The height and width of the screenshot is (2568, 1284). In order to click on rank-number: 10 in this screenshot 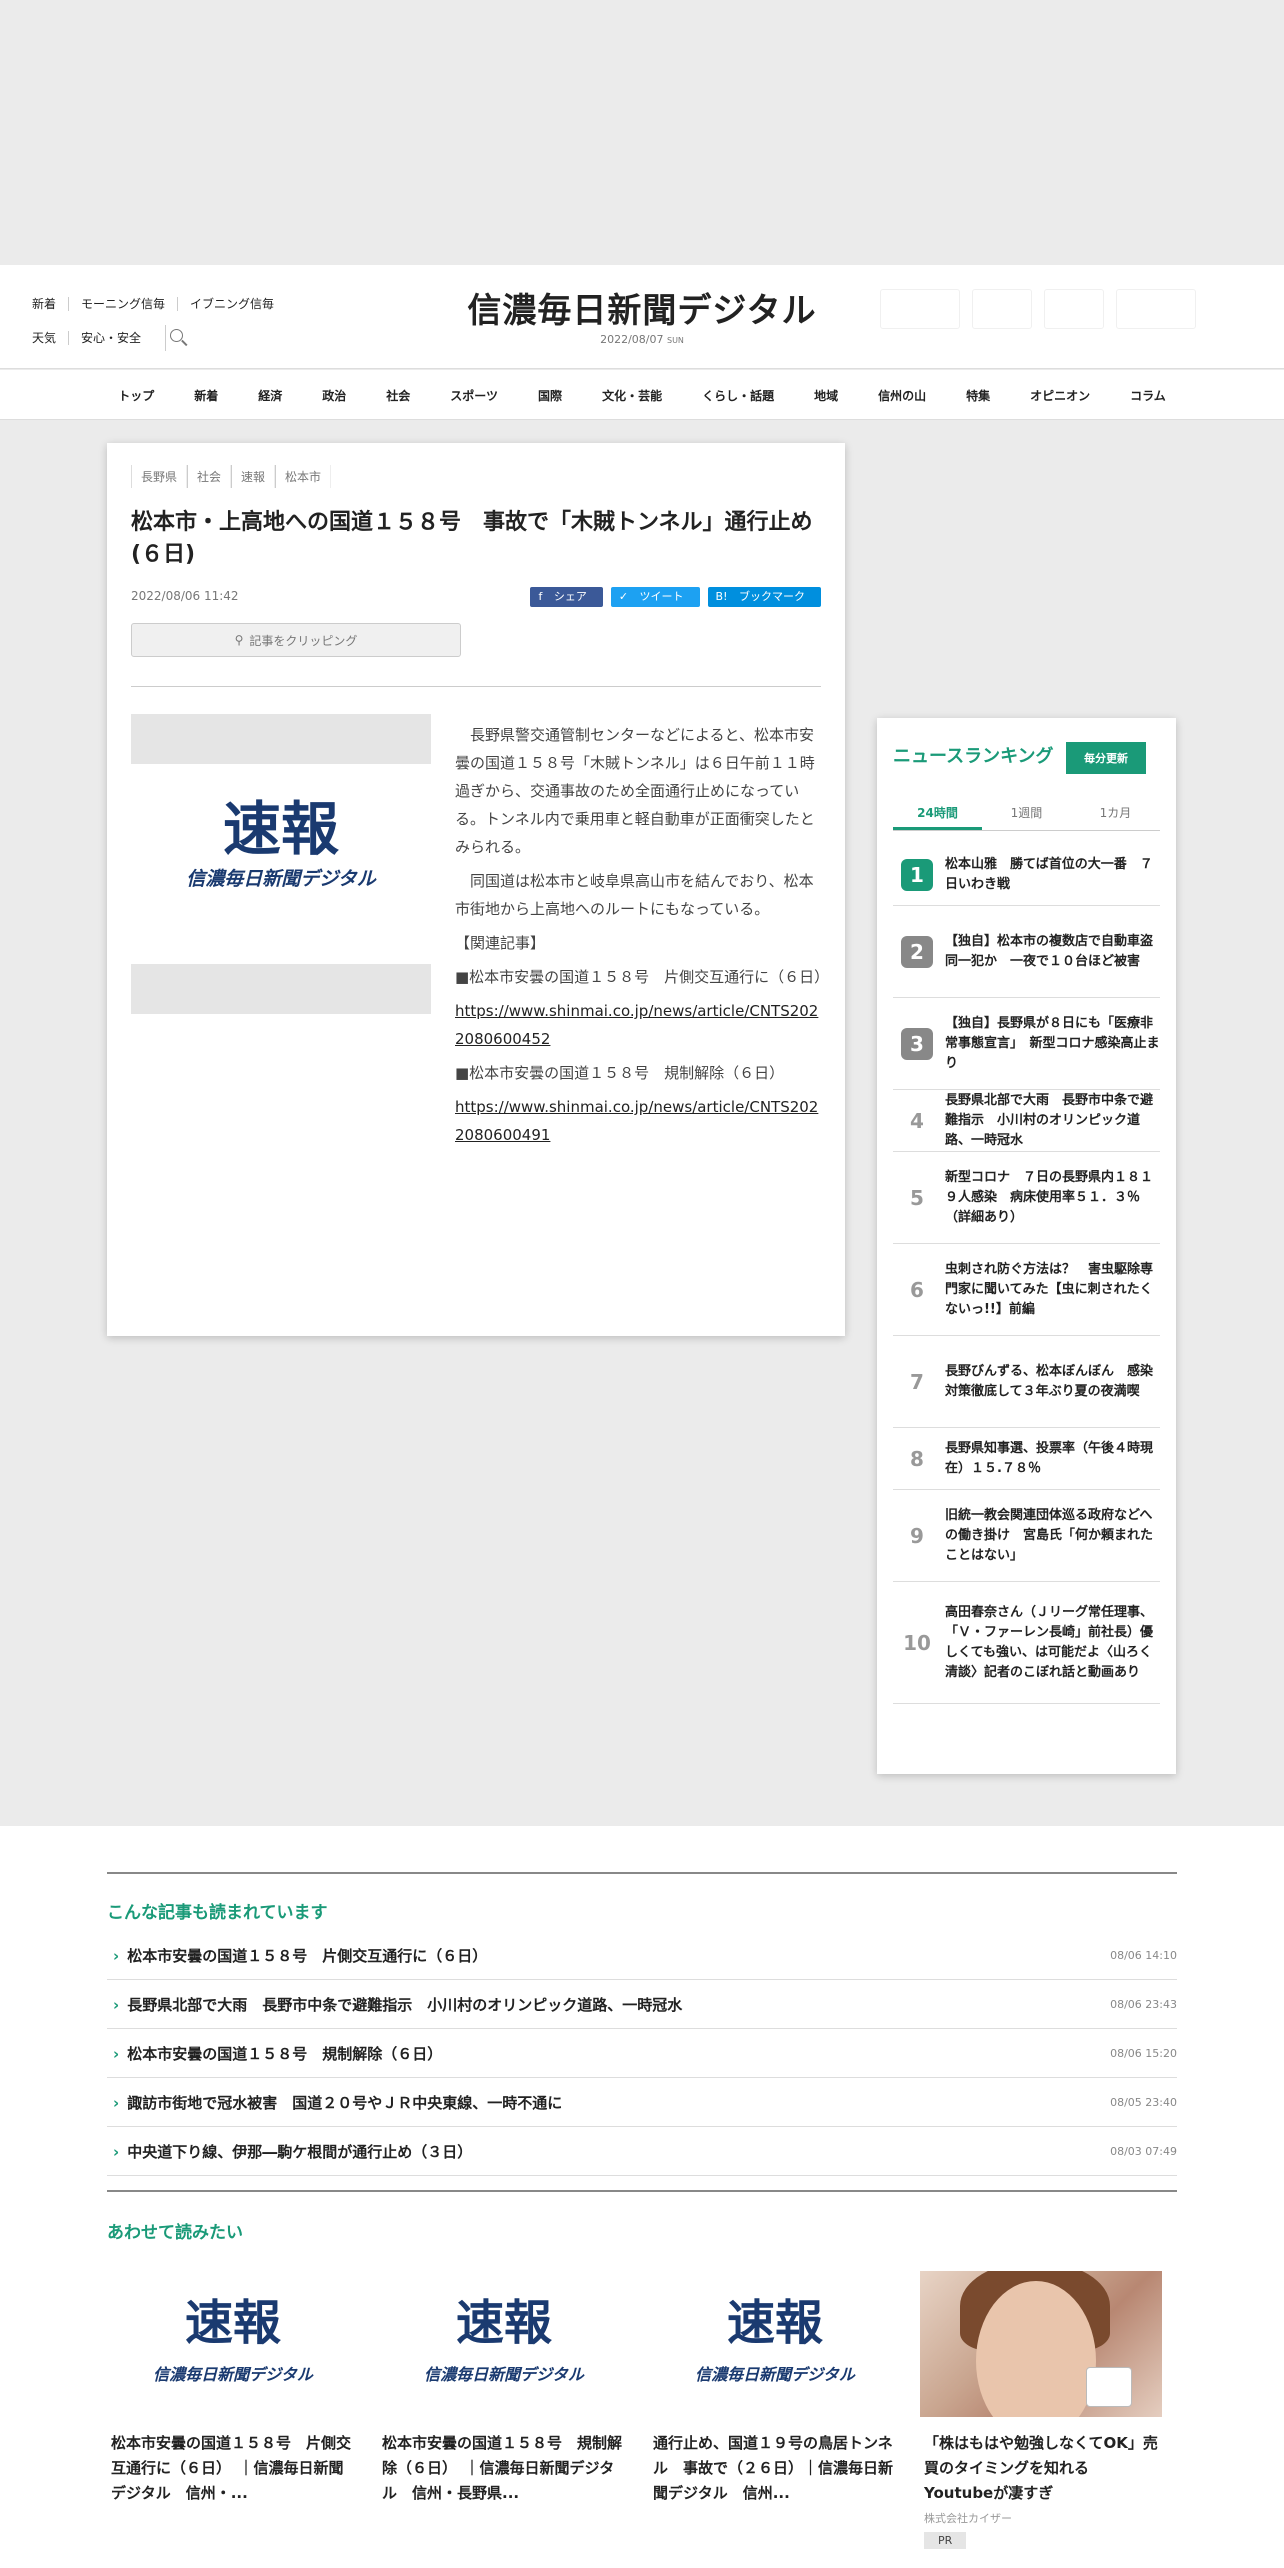, I will do `click(917, 1642)`.